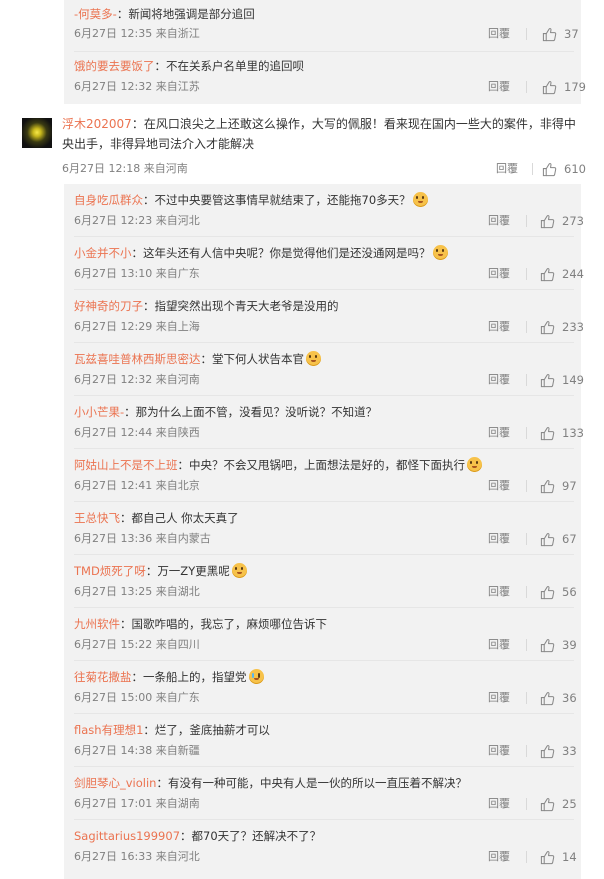  I want to click on comment-time: 6月27日 12:18 来自河南, so click(125, 168).